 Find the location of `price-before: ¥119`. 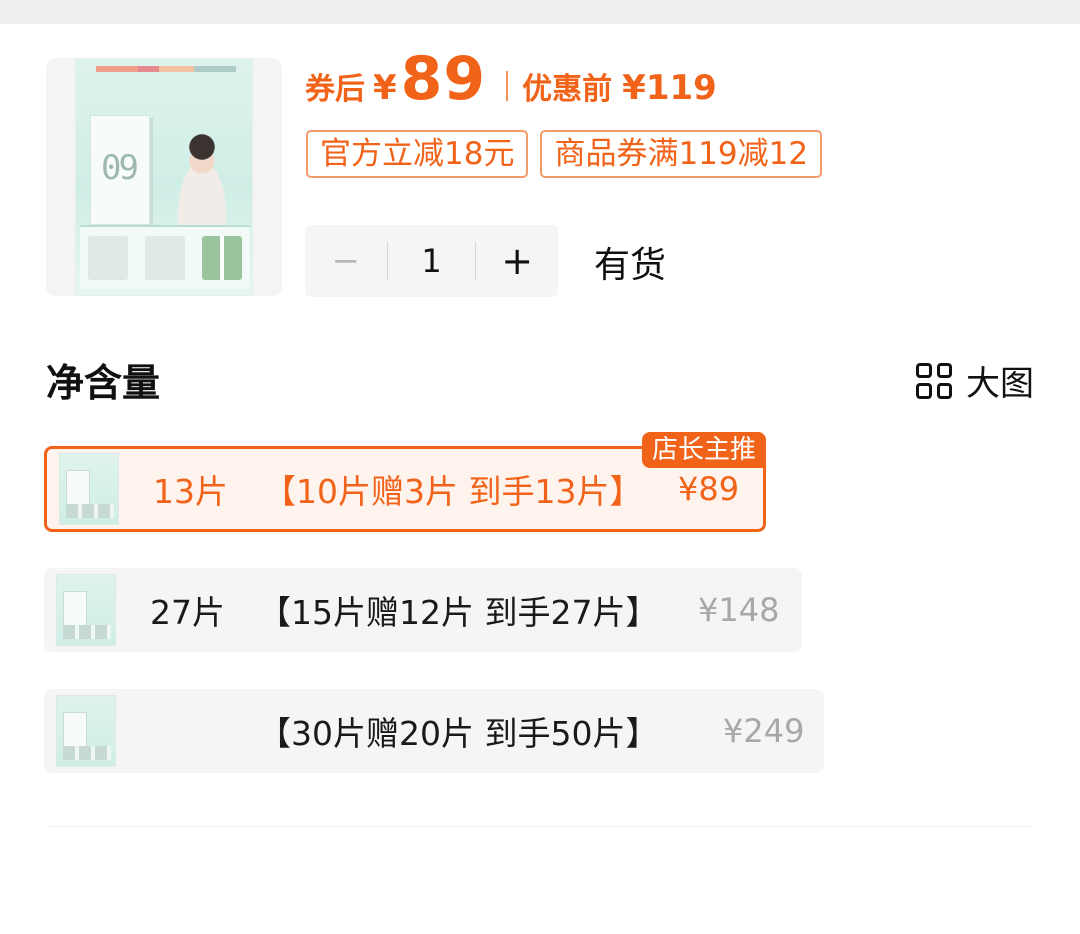

price-before: ¥119 is located at coordinates (669, 88).